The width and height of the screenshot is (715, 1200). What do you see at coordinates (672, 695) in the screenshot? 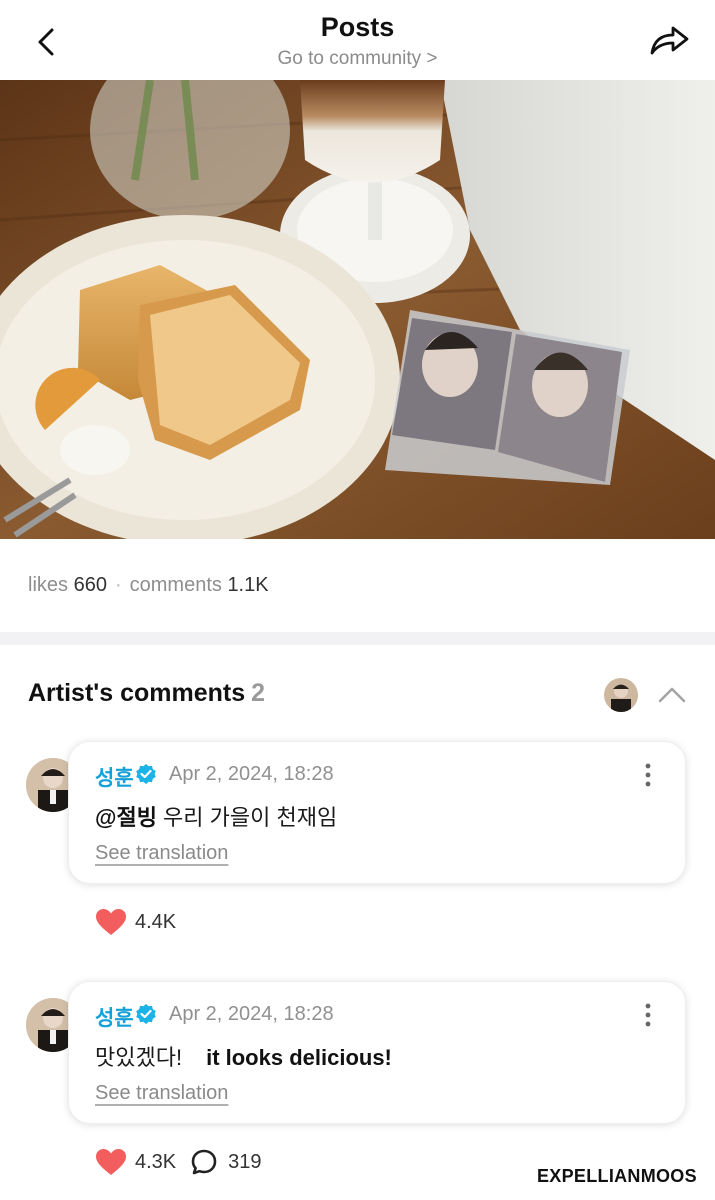
I see `chevron-up-icon` at bounding box center [672, 695].